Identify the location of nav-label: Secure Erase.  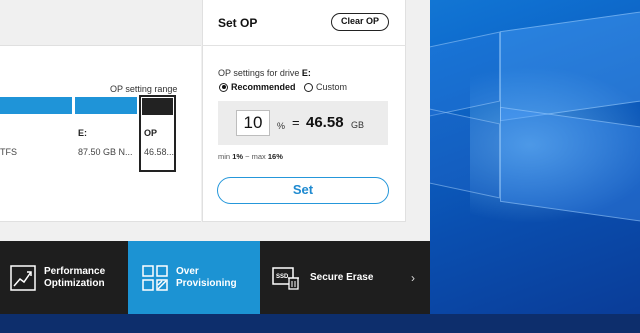
(341, 278).